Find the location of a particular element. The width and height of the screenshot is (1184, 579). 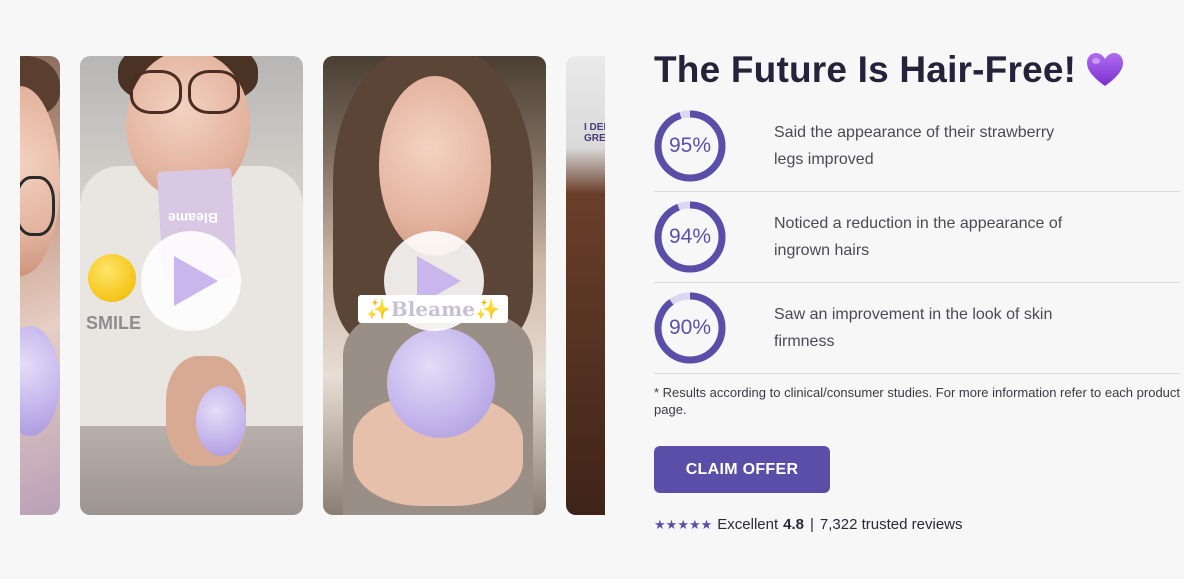

shirt-print: SMILE is located at coordinates (114, 323).